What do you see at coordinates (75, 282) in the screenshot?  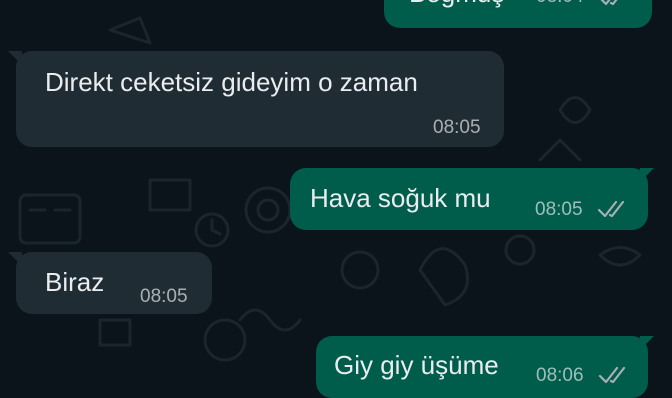 I see `message-text: Biraz` at bounding box center [75, 282].